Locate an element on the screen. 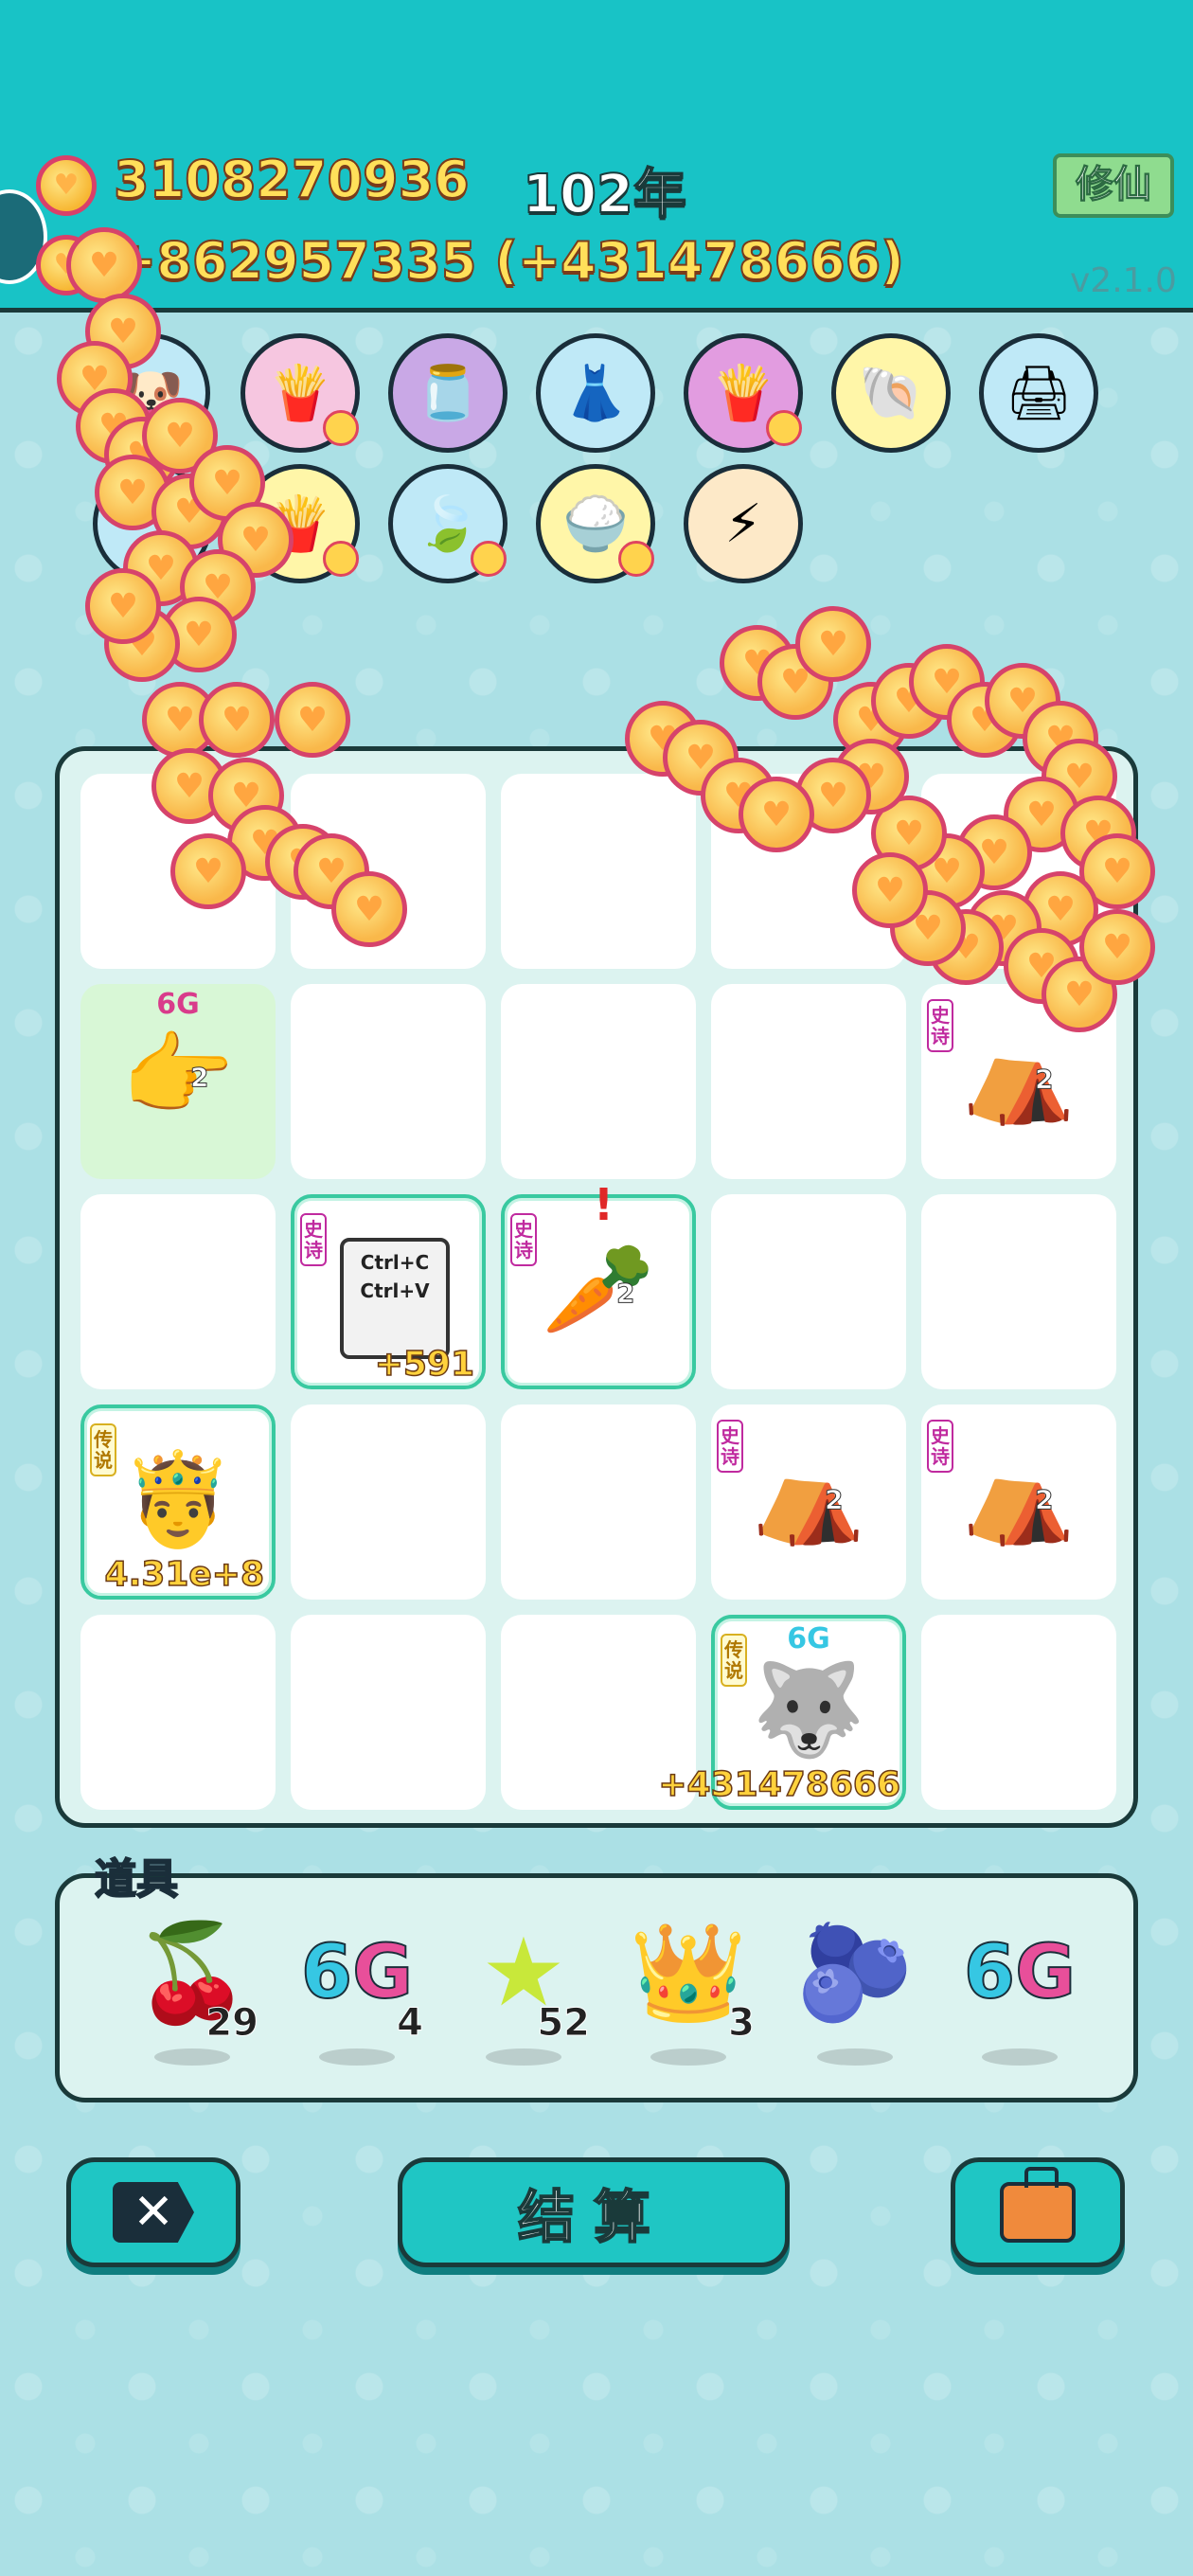  close-icon: ✕ is located at coordinates (153, 2212).